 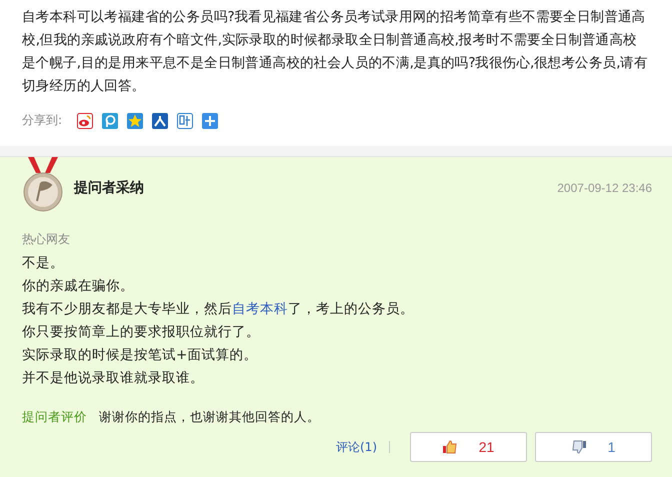 I want to click on answer-text: 你的亲戚在骗你。, so click(x=78, y=286).